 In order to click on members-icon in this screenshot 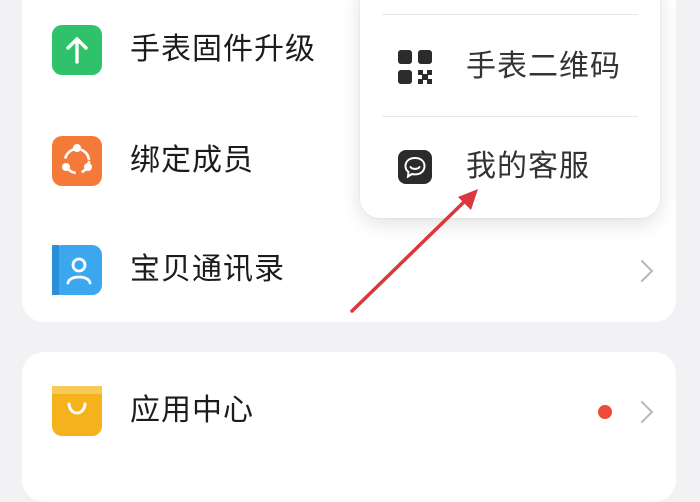, I will do `click(77, 161)`.